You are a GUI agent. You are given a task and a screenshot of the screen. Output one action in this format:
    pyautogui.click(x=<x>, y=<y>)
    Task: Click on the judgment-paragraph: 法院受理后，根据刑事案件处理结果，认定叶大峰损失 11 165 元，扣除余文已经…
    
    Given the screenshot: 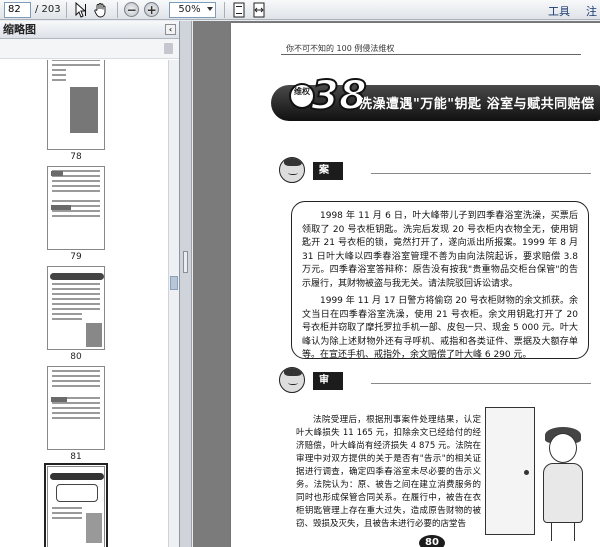 What is the action you would take?
    pyautogui.click(x=388, y=472)
    